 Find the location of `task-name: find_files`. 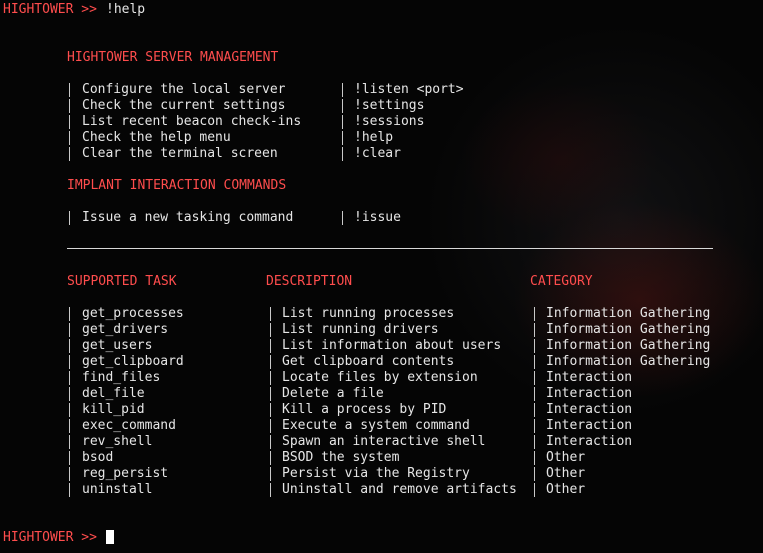

task-name: find_files is located at coordinates (121, 377).